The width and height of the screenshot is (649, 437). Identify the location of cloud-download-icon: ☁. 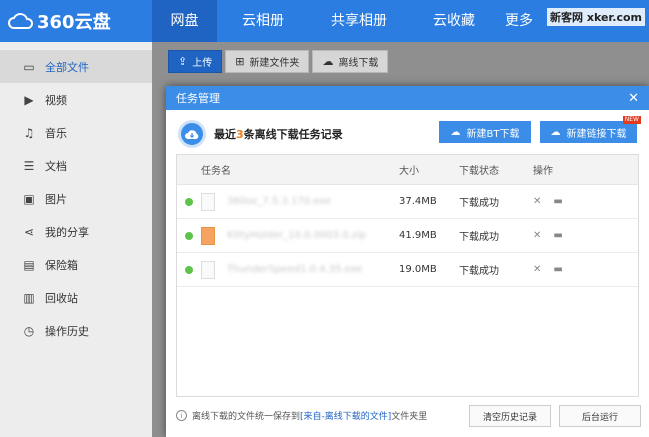
(328, 61).